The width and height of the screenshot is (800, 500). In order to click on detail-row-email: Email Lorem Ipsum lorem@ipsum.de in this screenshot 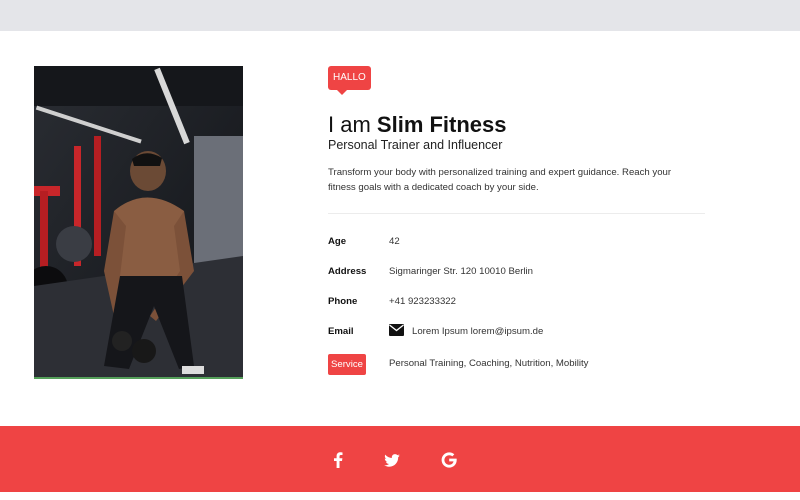, I will do `click(518, 332)`.